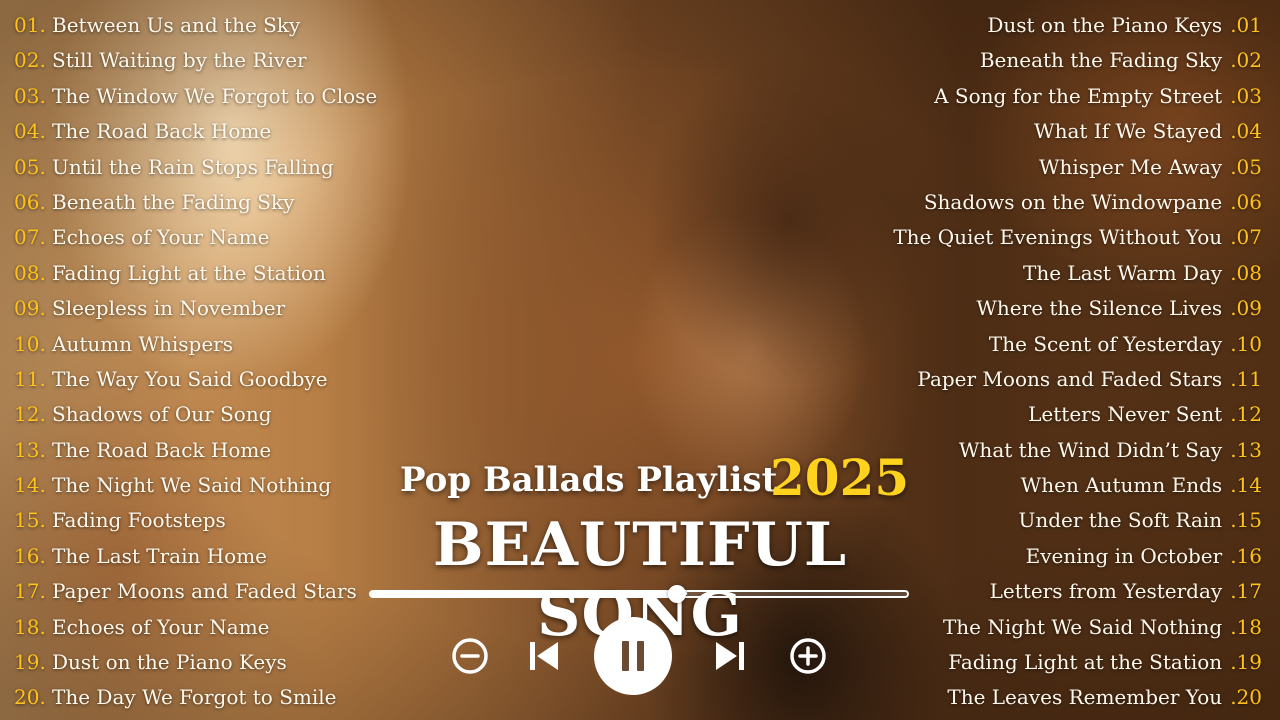 The width and height of the screenshot is (1280, 720). I want to click on playlist-item: 04. The Road Back Home, so click(195, 131).